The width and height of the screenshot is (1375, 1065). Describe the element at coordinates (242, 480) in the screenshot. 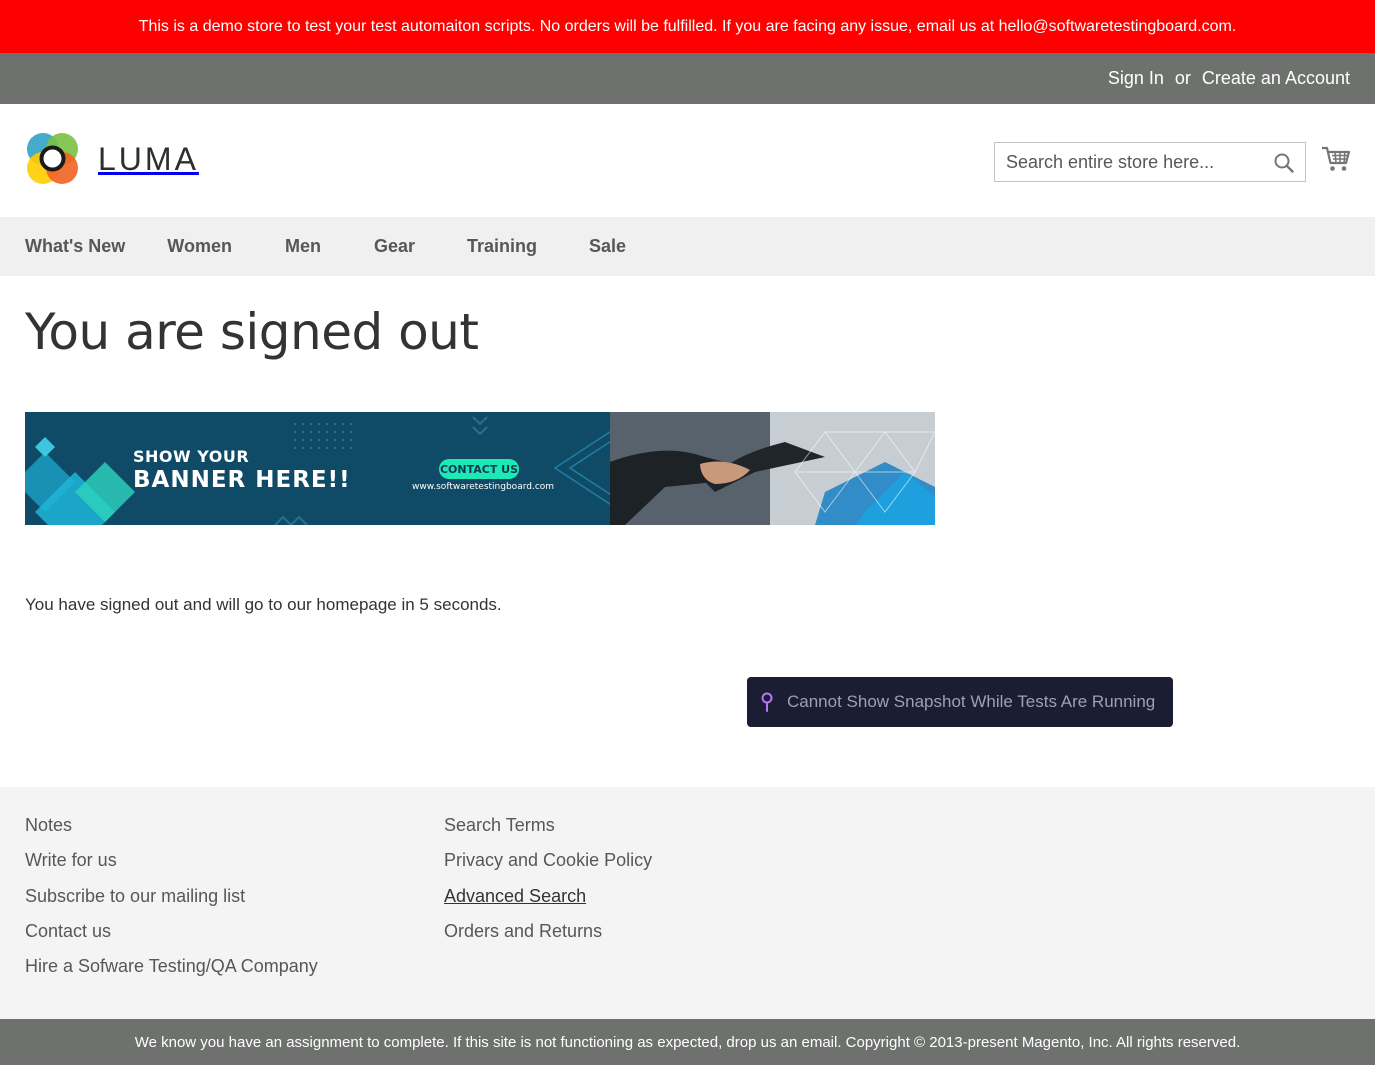

I see `banner-line2: BANNER HERE!!` at that location.